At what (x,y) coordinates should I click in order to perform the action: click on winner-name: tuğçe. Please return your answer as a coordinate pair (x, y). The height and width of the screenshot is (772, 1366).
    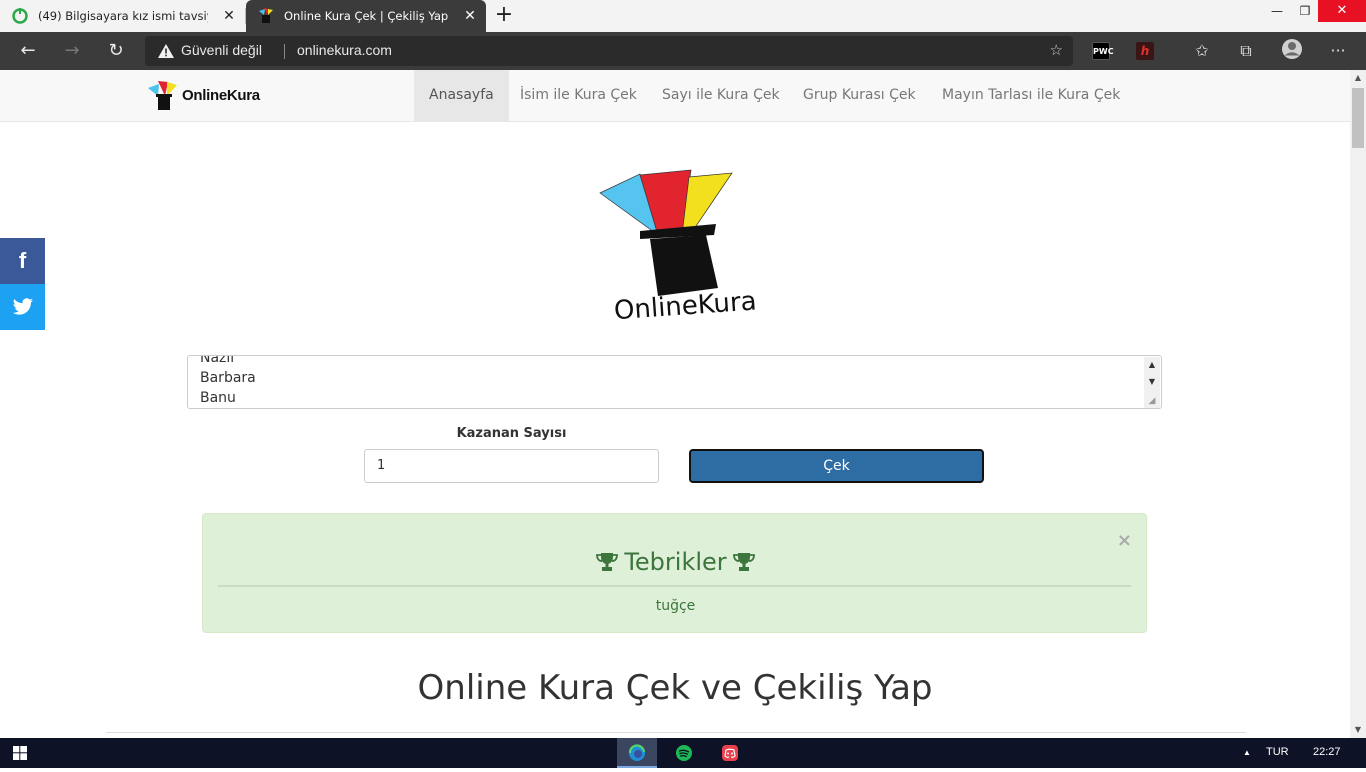
    Looking at the image, I should click on (675, 606).